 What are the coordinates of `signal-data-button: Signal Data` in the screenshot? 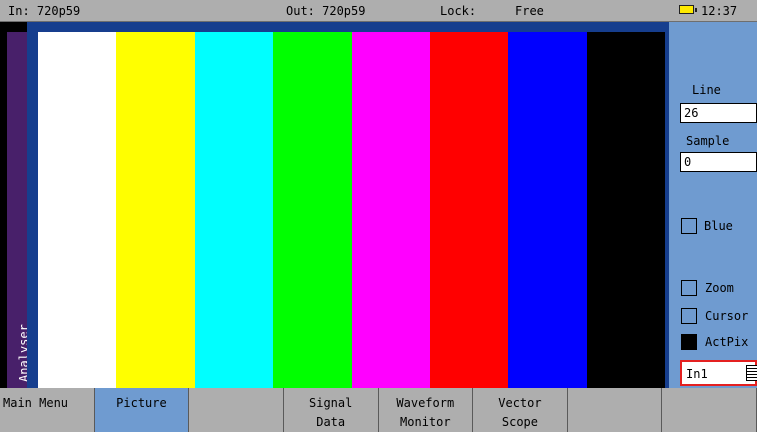 It's located at (331, 410).